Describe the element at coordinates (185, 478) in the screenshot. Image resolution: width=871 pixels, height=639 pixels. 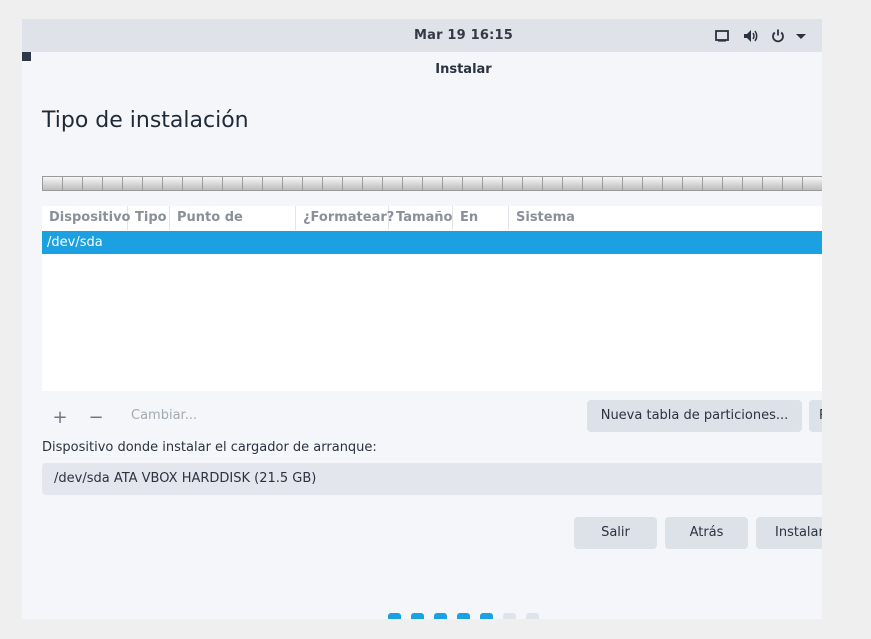
I see `bootloader-selected-value: /dev/sda ATA VBOX HARDDISK (21.5 GB)` at that location.